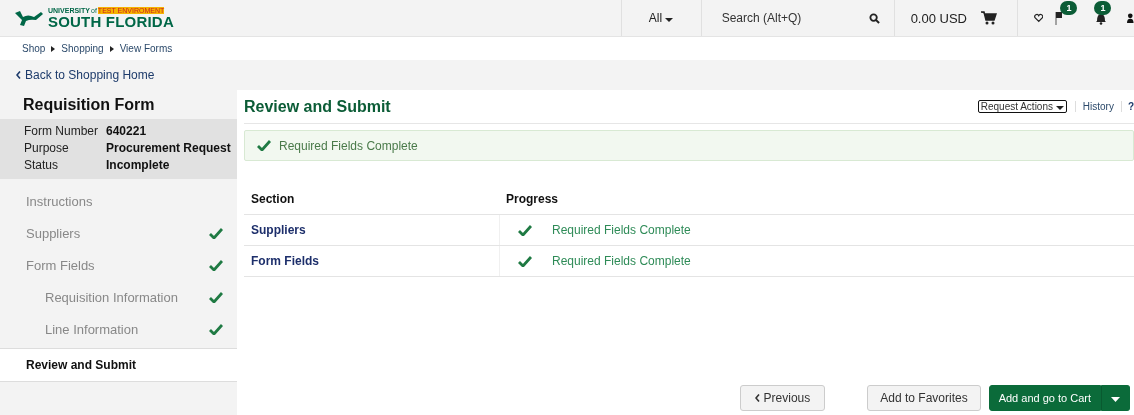  What do you see at coordinates (42, 165) in the screenshot?
I see `info-label: Status` at bounding box center [42, 165].